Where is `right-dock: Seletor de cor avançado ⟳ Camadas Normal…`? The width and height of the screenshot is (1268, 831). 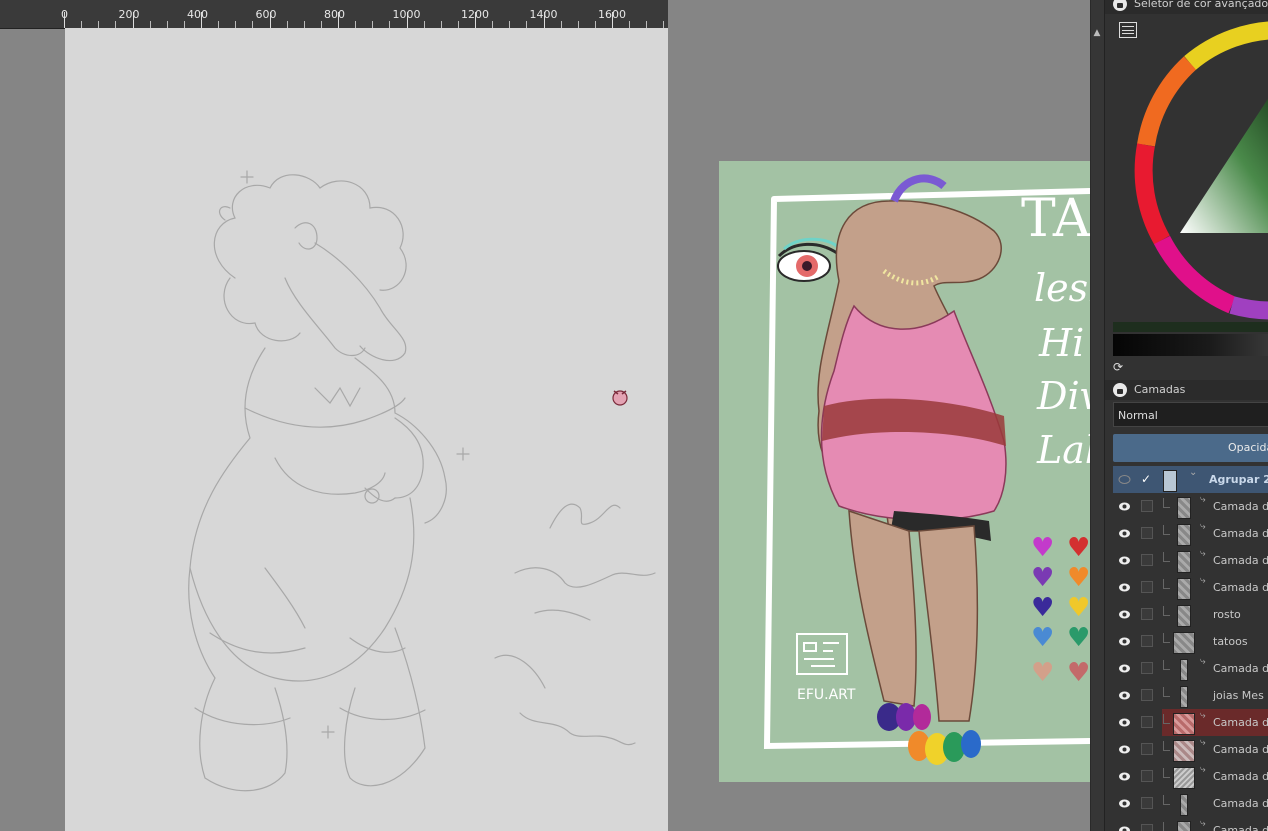 right-dock: Seletor de cor avançado ⟳ Camadas Normal… is located at coordinates (1186, 415).